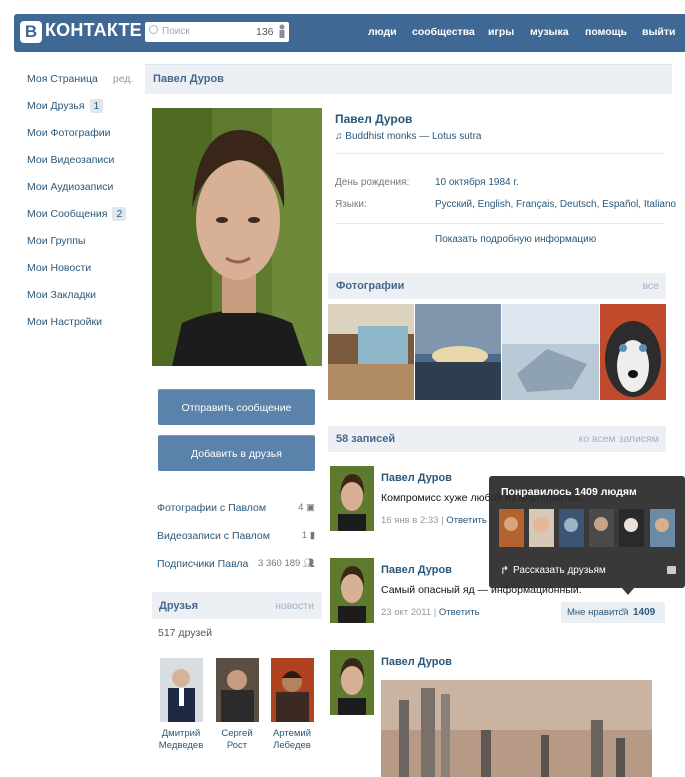 This screenshot has width=685, height=777. I want to click on sidebar-item-label: Мои Фотографии, so click(69, 133).